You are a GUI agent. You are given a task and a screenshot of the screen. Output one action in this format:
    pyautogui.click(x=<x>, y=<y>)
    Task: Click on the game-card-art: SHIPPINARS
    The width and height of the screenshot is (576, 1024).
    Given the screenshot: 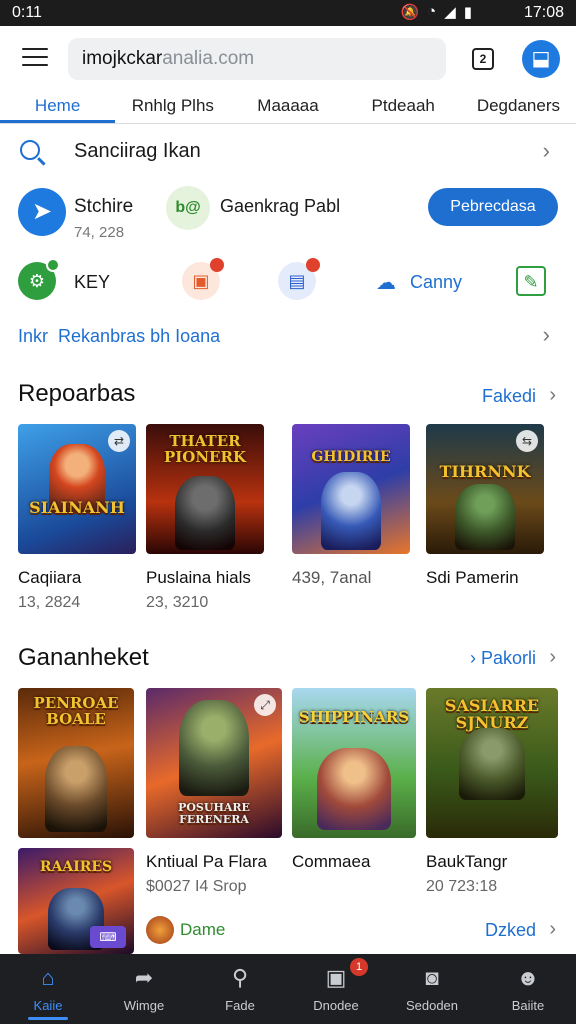 What is the action you would take?
    pyautogui.click(x=354, y=763)
    